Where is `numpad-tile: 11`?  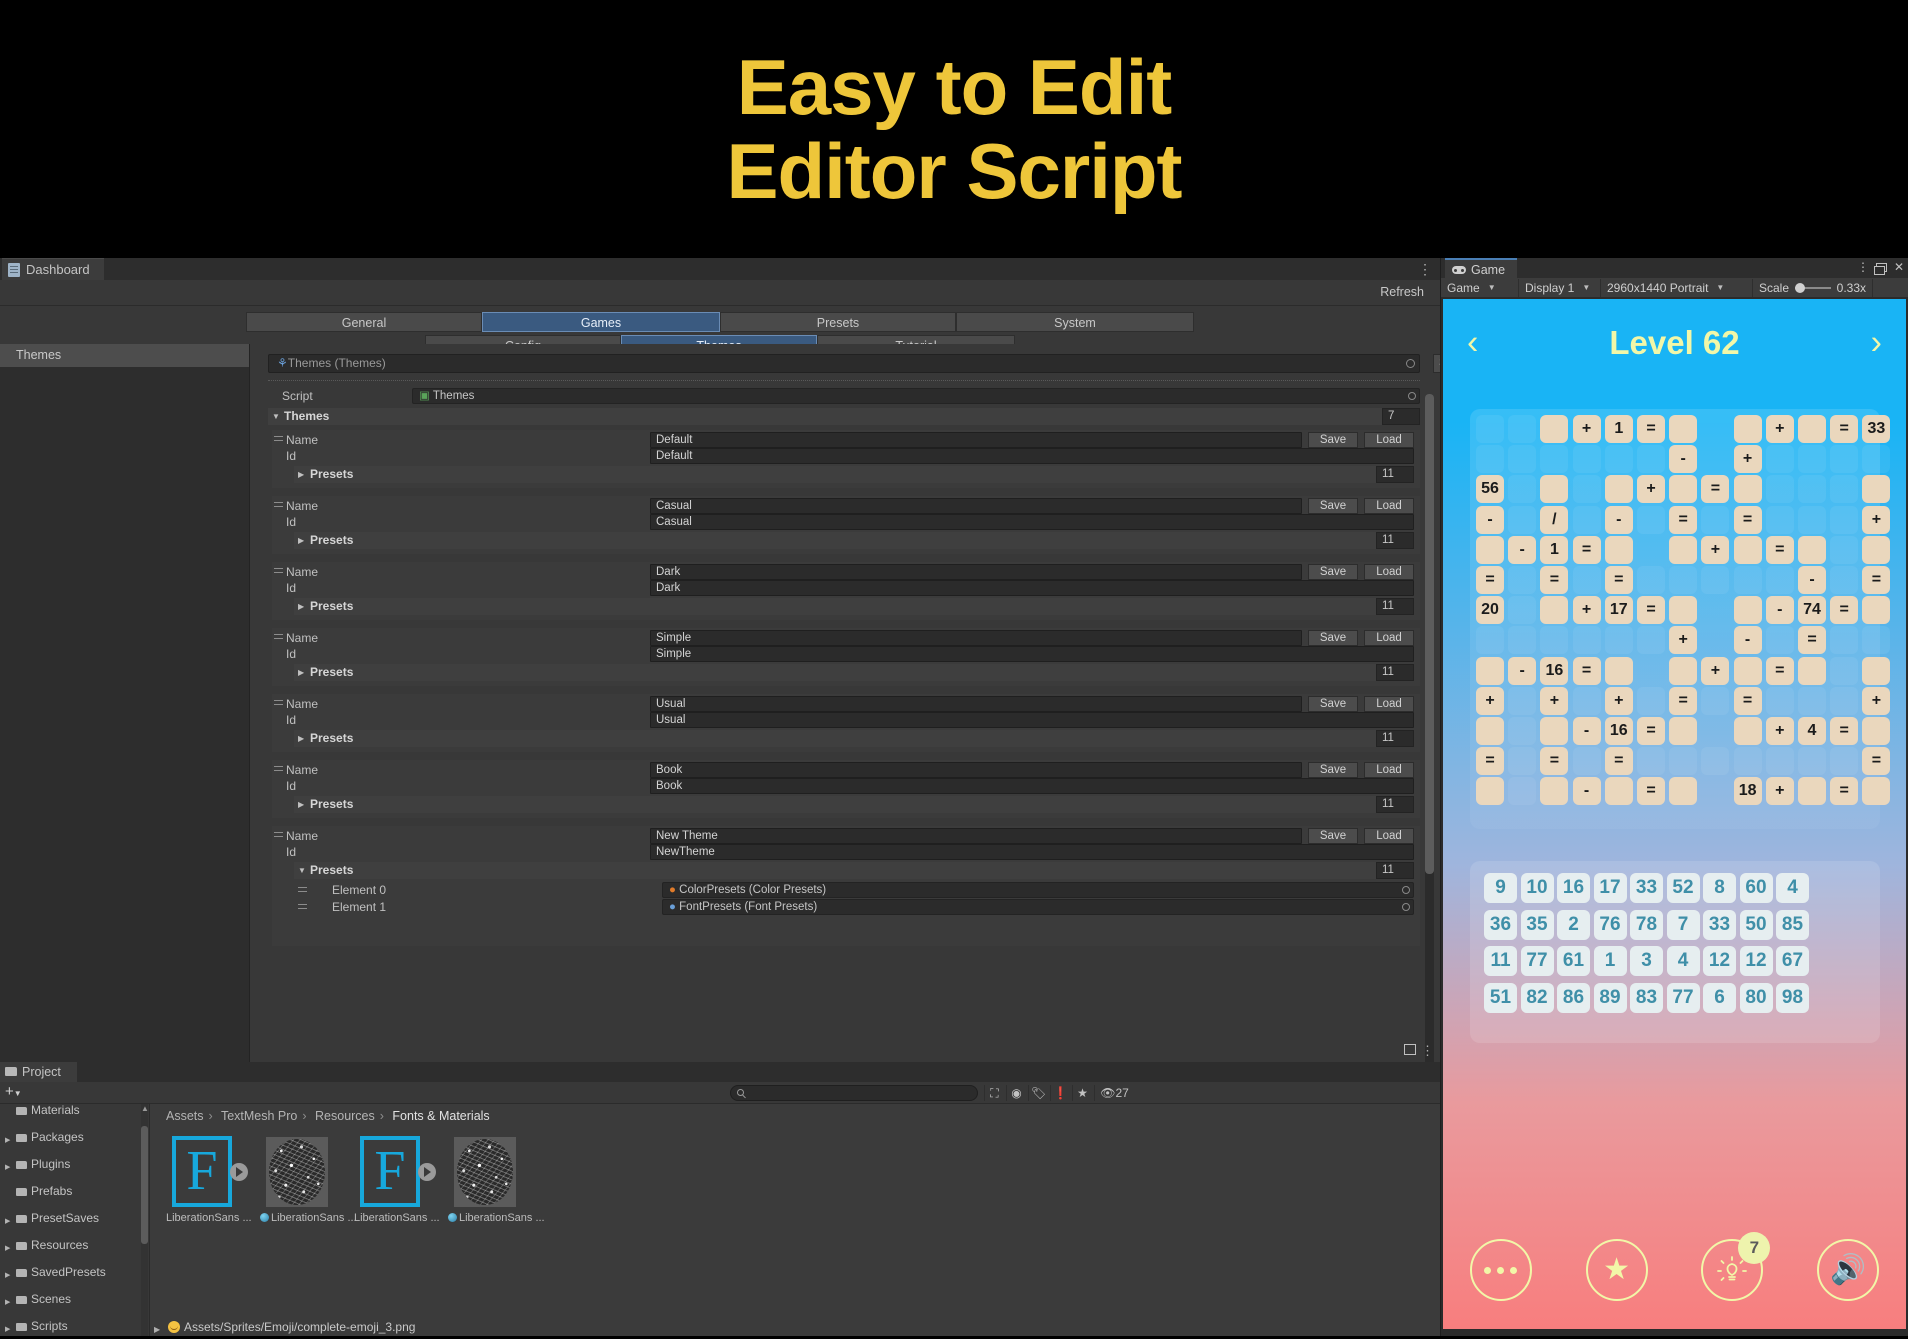 numpad-tile: 11 is located at coordinates (1500, 961).